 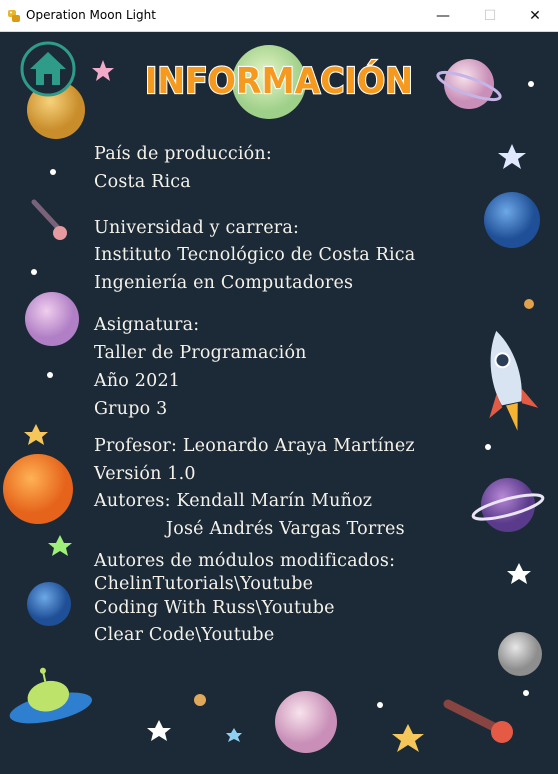 I want to click on module-credit-2: Coding With Russ\Youtube, so click(x=214, y=608).